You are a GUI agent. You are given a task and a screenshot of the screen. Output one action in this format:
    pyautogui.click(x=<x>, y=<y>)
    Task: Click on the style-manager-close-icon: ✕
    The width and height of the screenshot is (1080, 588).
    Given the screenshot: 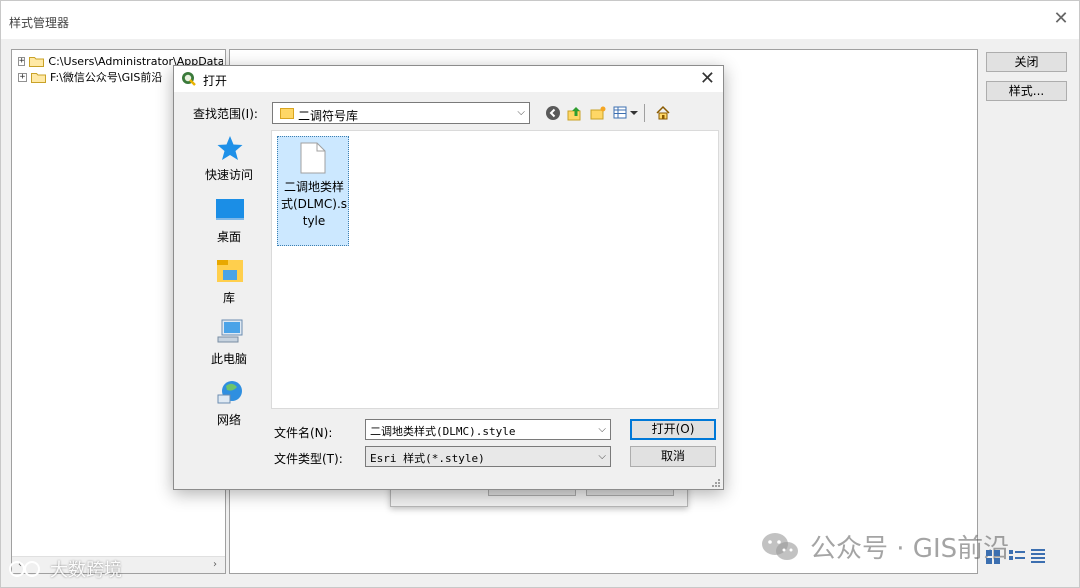 What is the action you would take?
    pyautogui.click(x=1061, y=19)
    